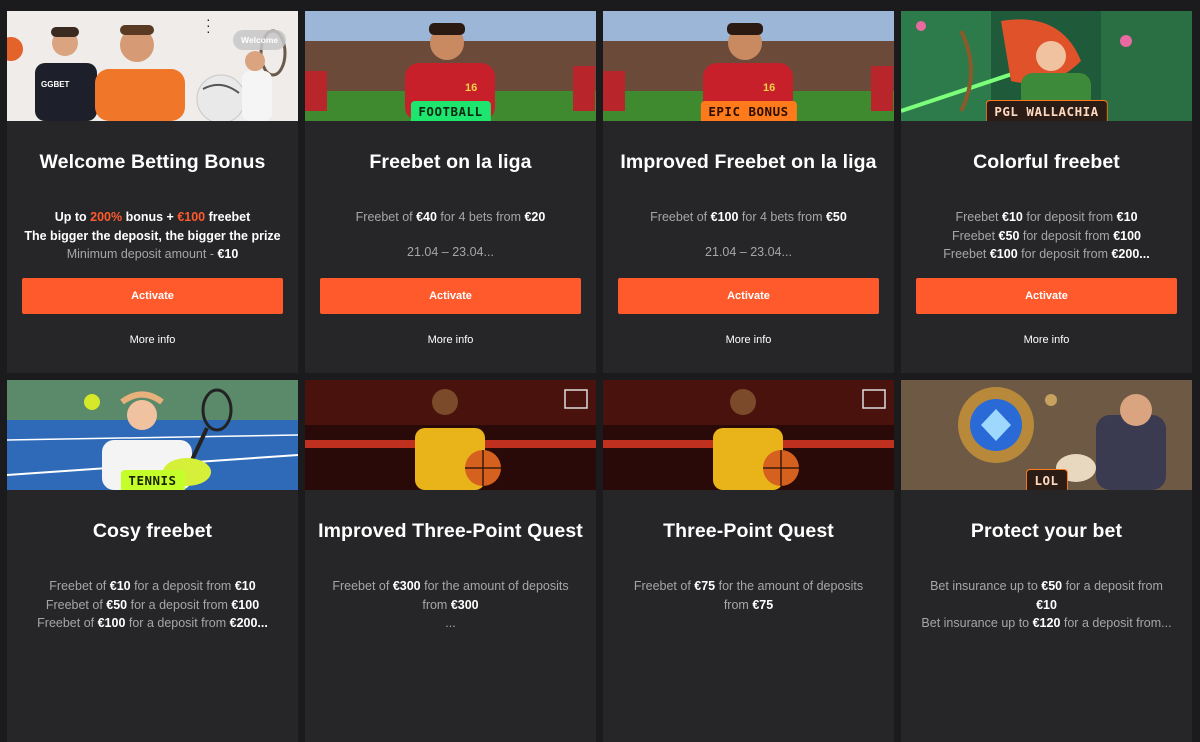 The image size is (1200, 742). I want to click on promo-desc-line-1: Freebet €10 for deposit from €10, so click(1046, 217).